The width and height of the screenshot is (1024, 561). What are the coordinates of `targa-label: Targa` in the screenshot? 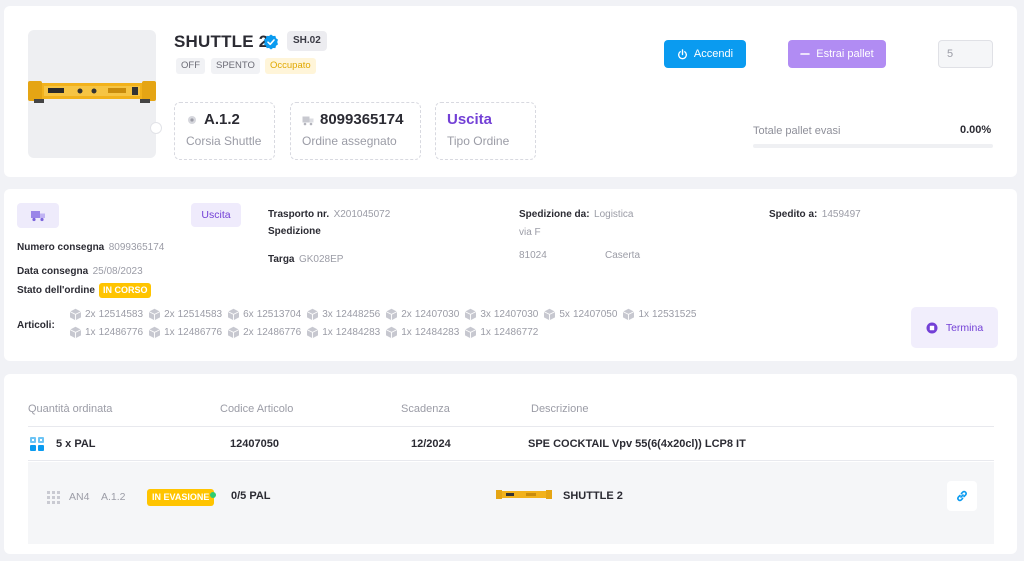 It's located at (281, 259).